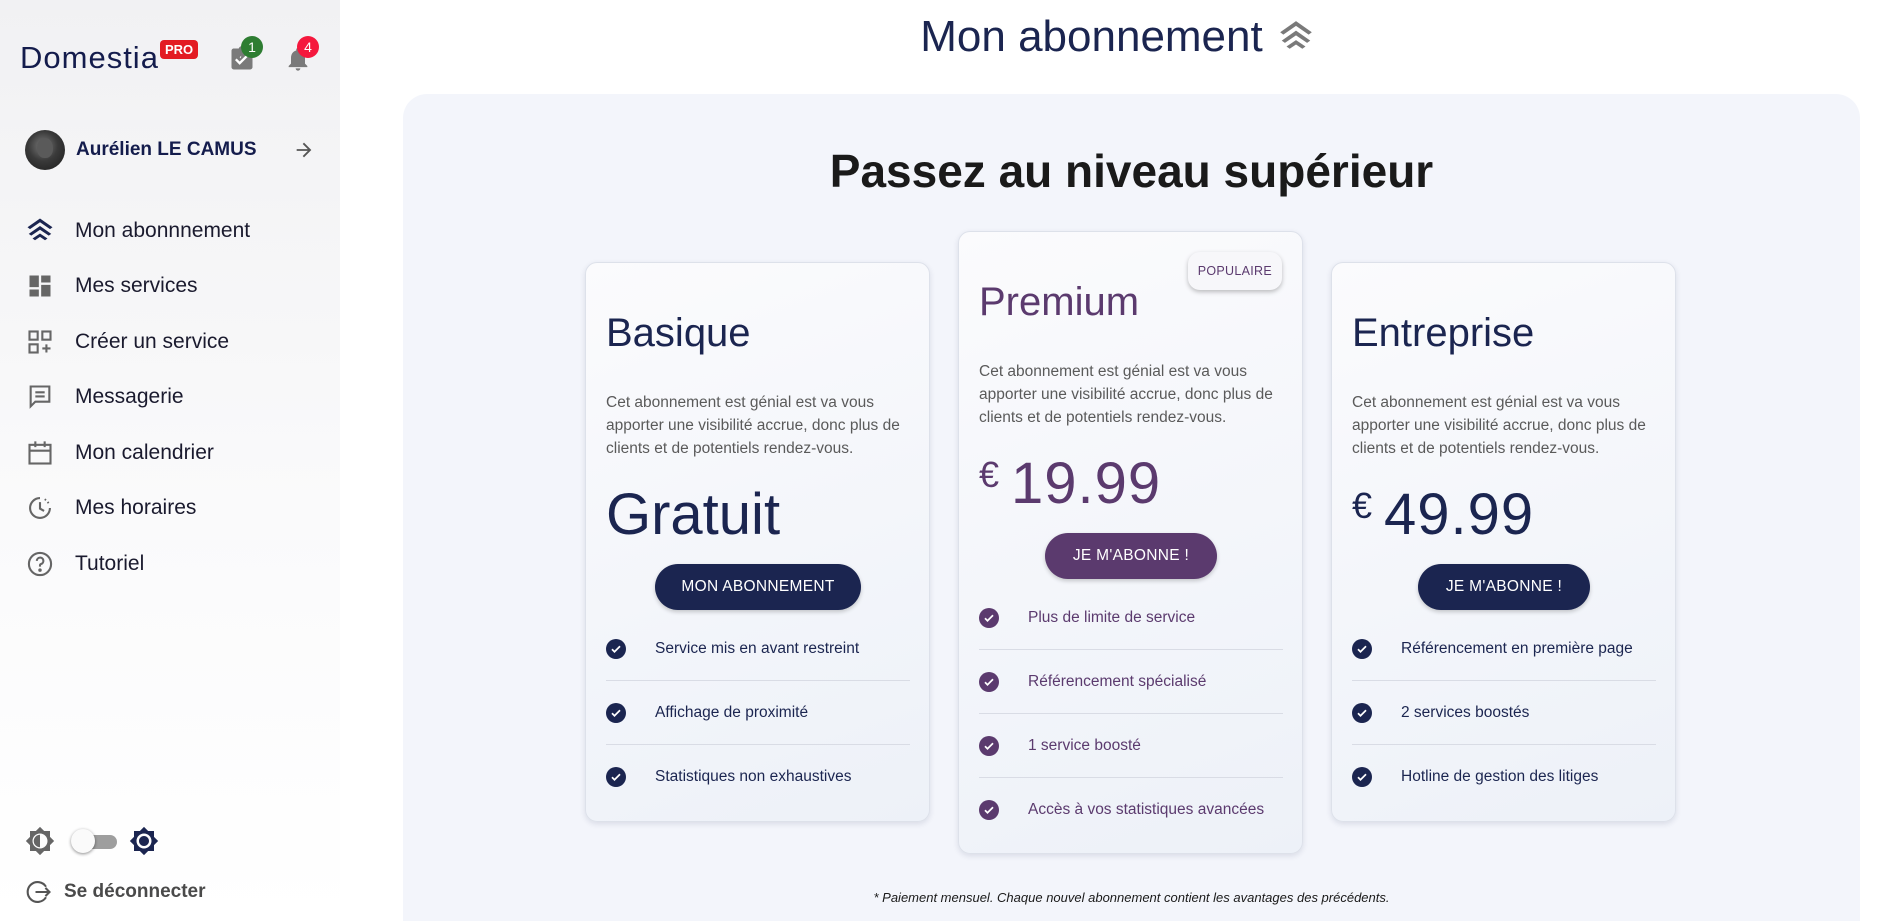 The width and height of the screenshot is (1895, 921). I want to click on feature-item: Référencement spécialisé, so click(1131, 682).